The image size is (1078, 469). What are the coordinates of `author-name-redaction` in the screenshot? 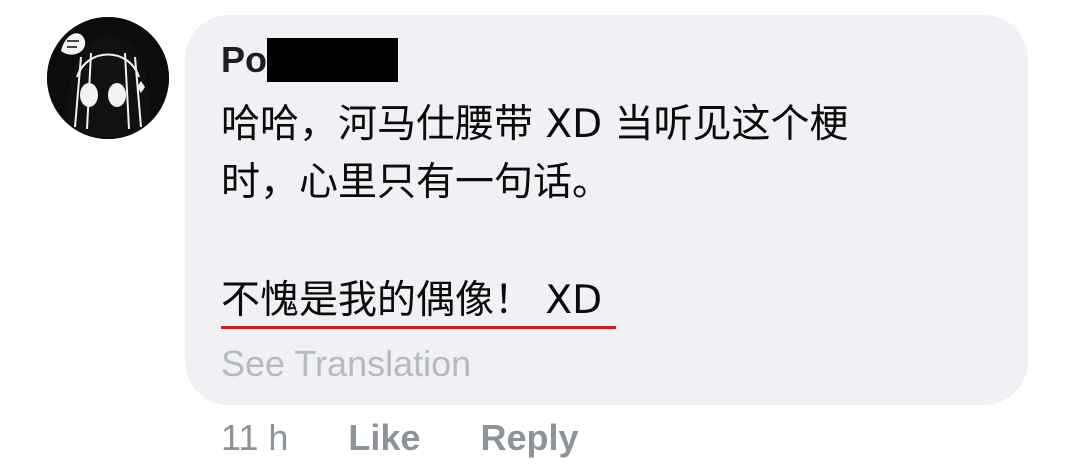 It's located at (333, 60).